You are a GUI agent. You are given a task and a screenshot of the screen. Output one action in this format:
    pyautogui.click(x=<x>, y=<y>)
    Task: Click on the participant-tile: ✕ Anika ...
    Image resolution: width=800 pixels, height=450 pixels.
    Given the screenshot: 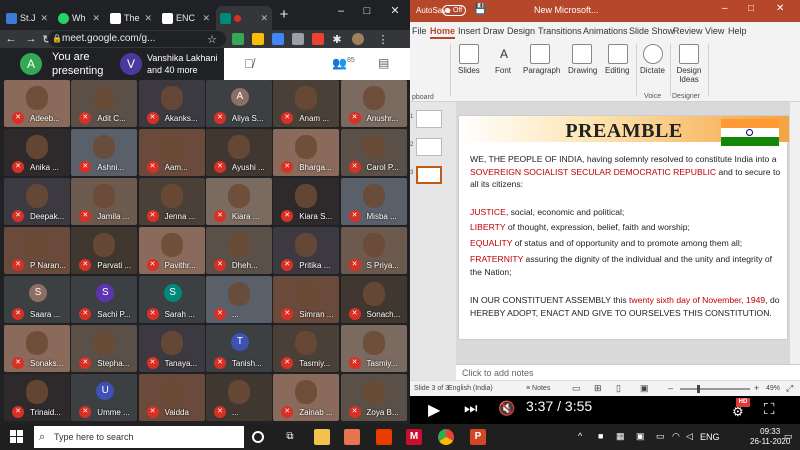 What is the action you would take?
    pyautogui.click(x=37, y=152)
    